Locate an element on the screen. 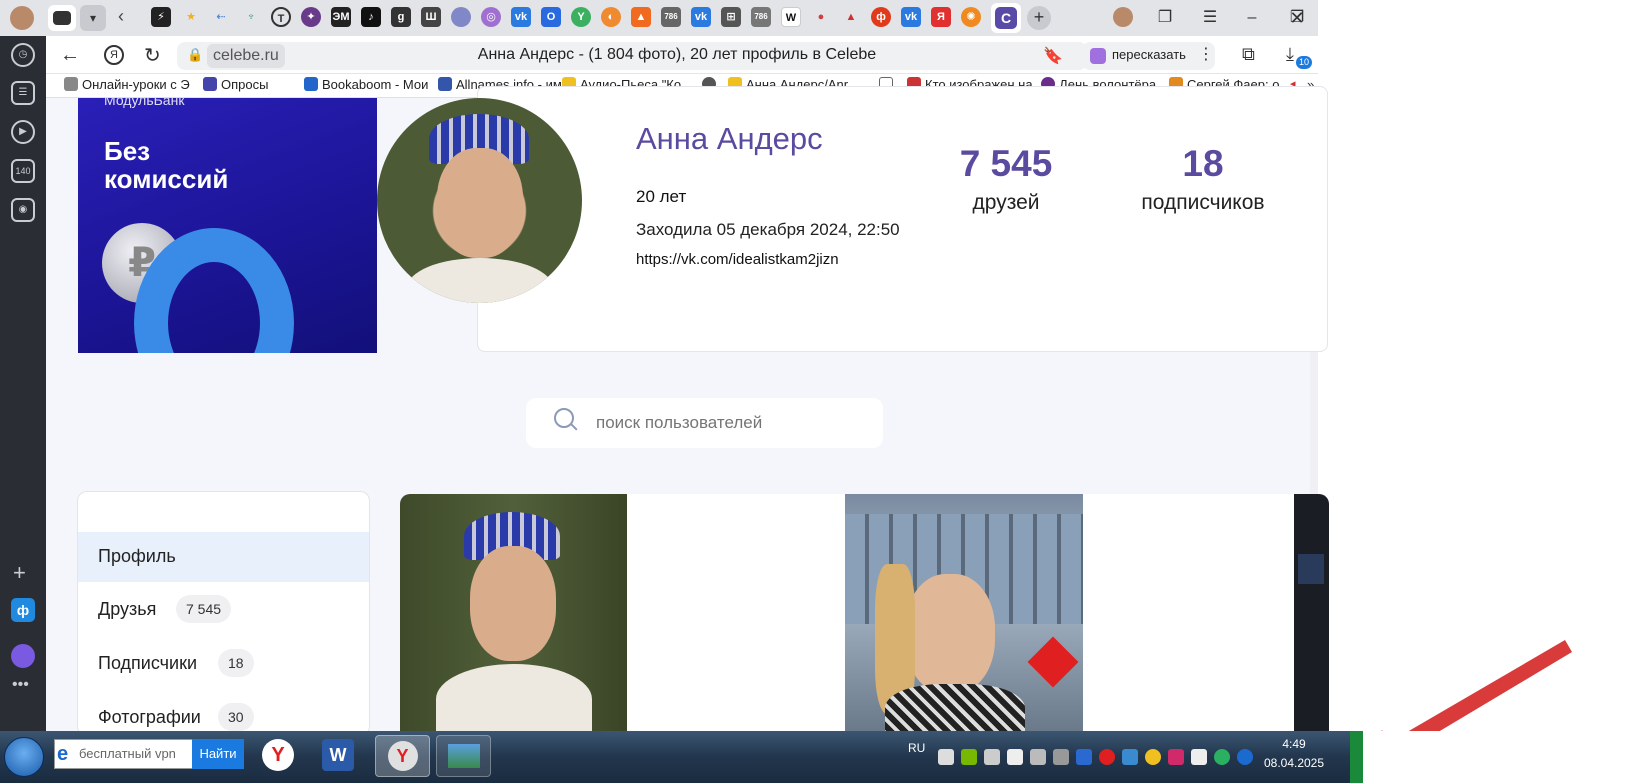  search-input is located at coordinates (731, 423).